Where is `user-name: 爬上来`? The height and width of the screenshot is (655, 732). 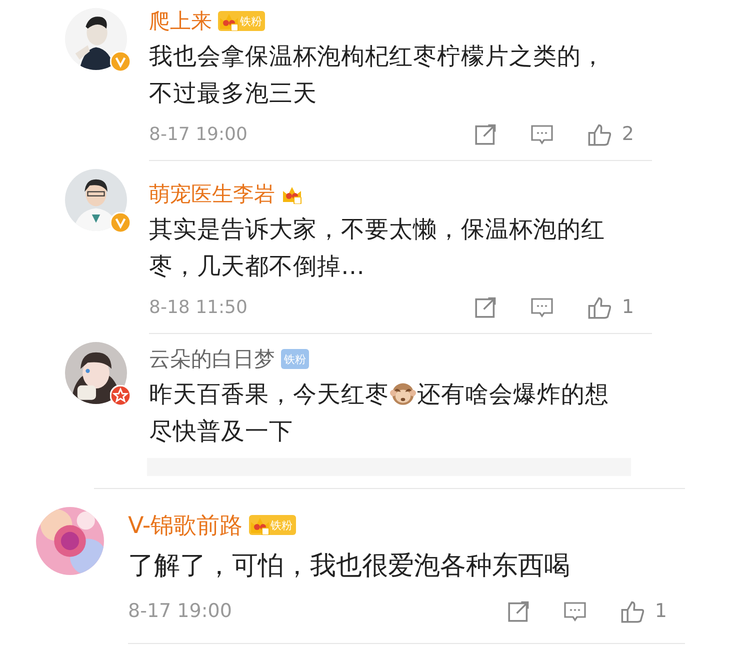
user-name: 爬上来 is located at coordinates (180, 21).